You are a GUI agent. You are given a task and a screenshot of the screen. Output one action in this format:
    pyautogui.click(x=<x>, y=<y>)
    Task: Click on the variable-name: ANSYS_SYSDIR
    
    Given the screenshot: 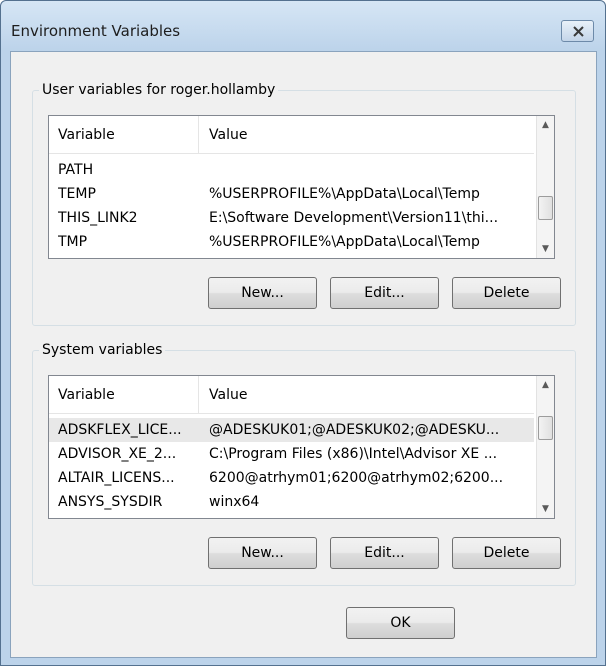 What is the action you would take?
    pyautogui.click(x=110, y=502)
    